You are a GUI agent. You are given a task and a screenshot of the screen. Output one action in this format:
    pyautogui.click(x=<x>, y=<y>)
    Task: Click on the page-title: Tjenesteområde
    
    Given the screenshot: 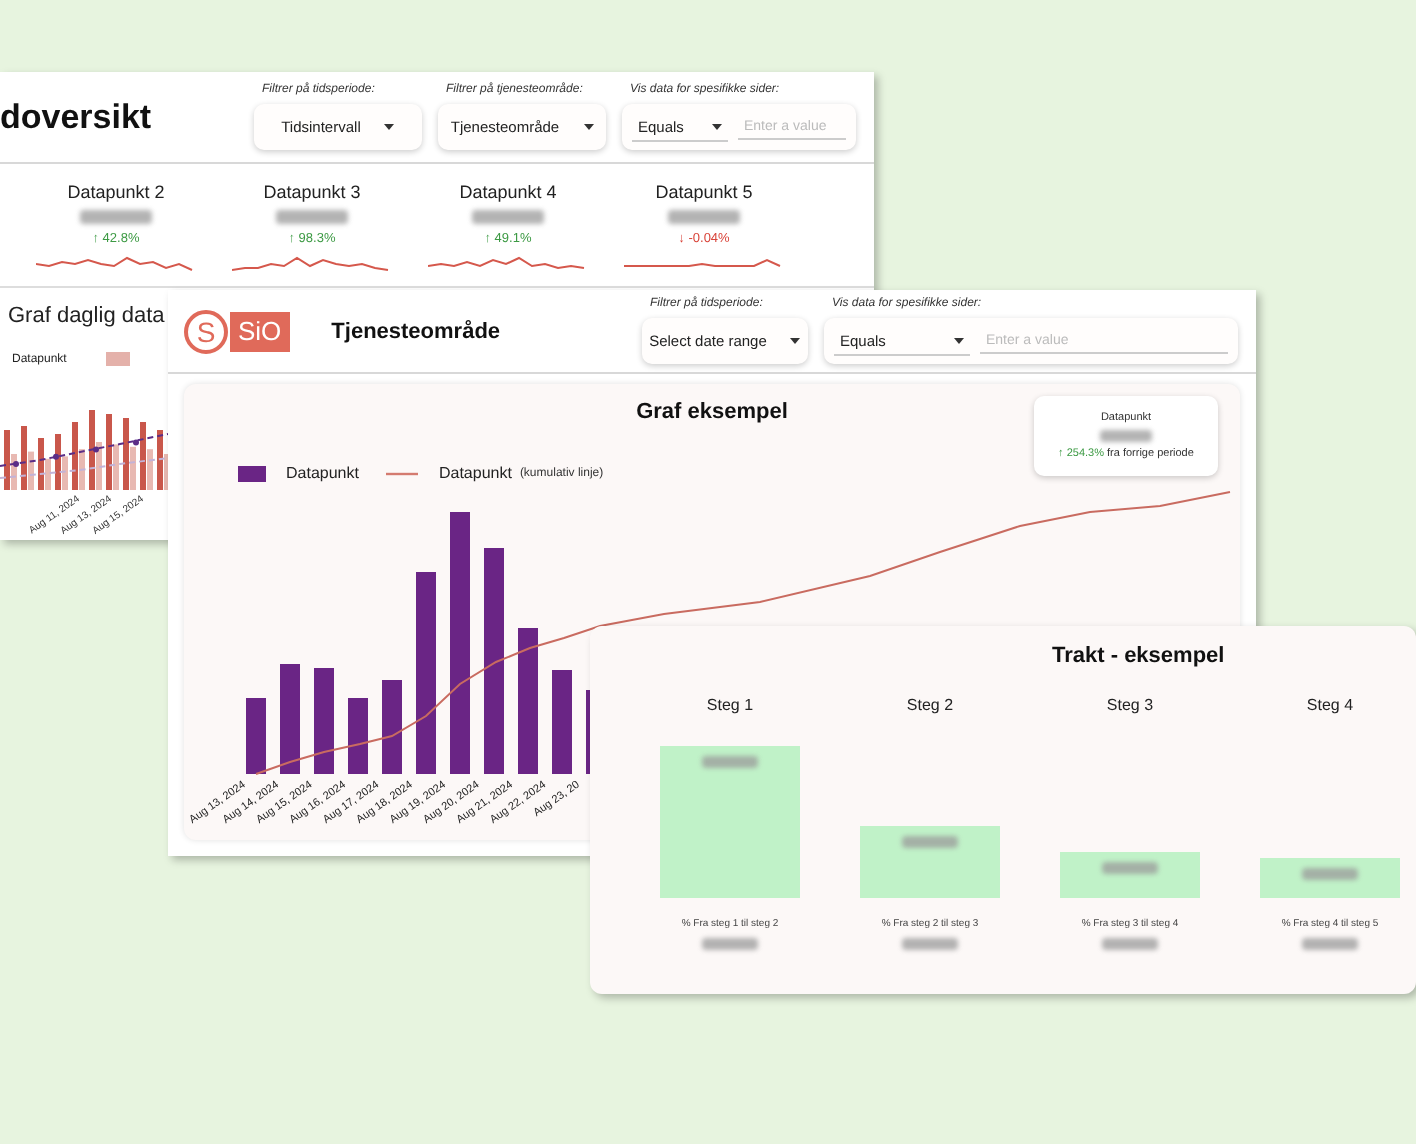 What is the action you would take?
    pyautogui.click(x=417, y=331)
    